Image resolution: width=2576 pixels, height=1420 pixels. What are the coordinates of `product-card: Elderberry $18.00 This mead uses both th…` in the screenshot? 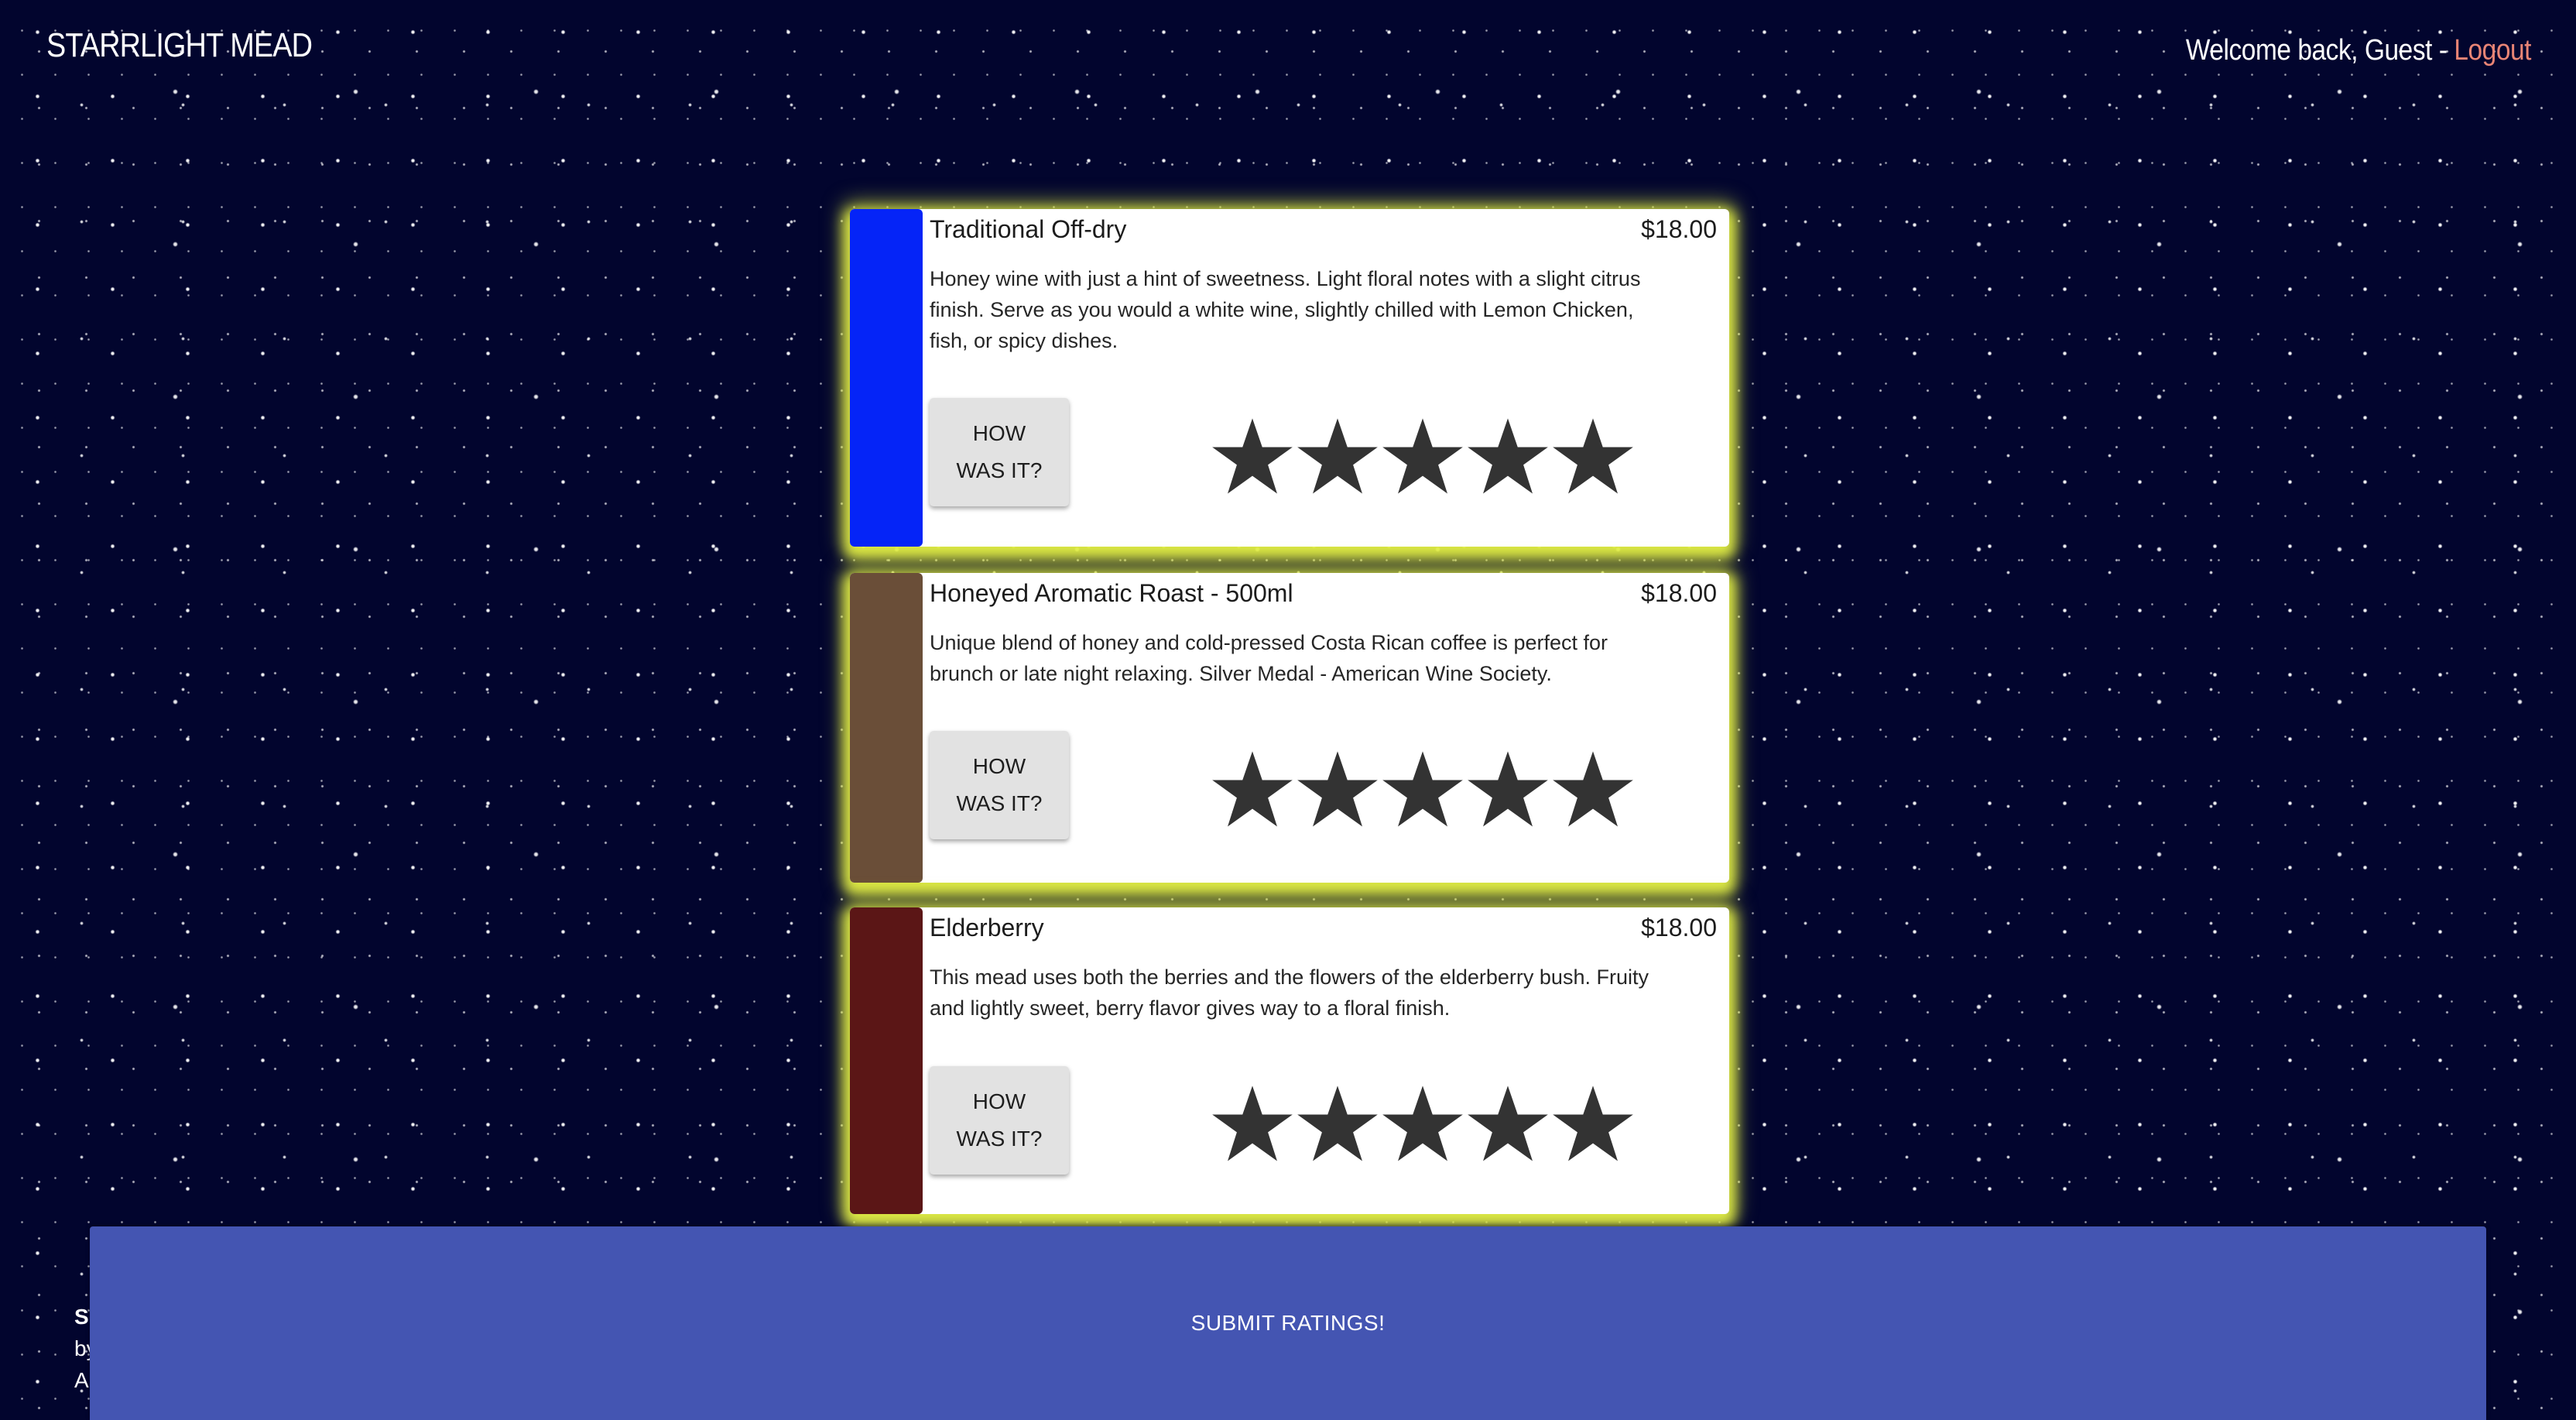 It's located at (1289, 1060).